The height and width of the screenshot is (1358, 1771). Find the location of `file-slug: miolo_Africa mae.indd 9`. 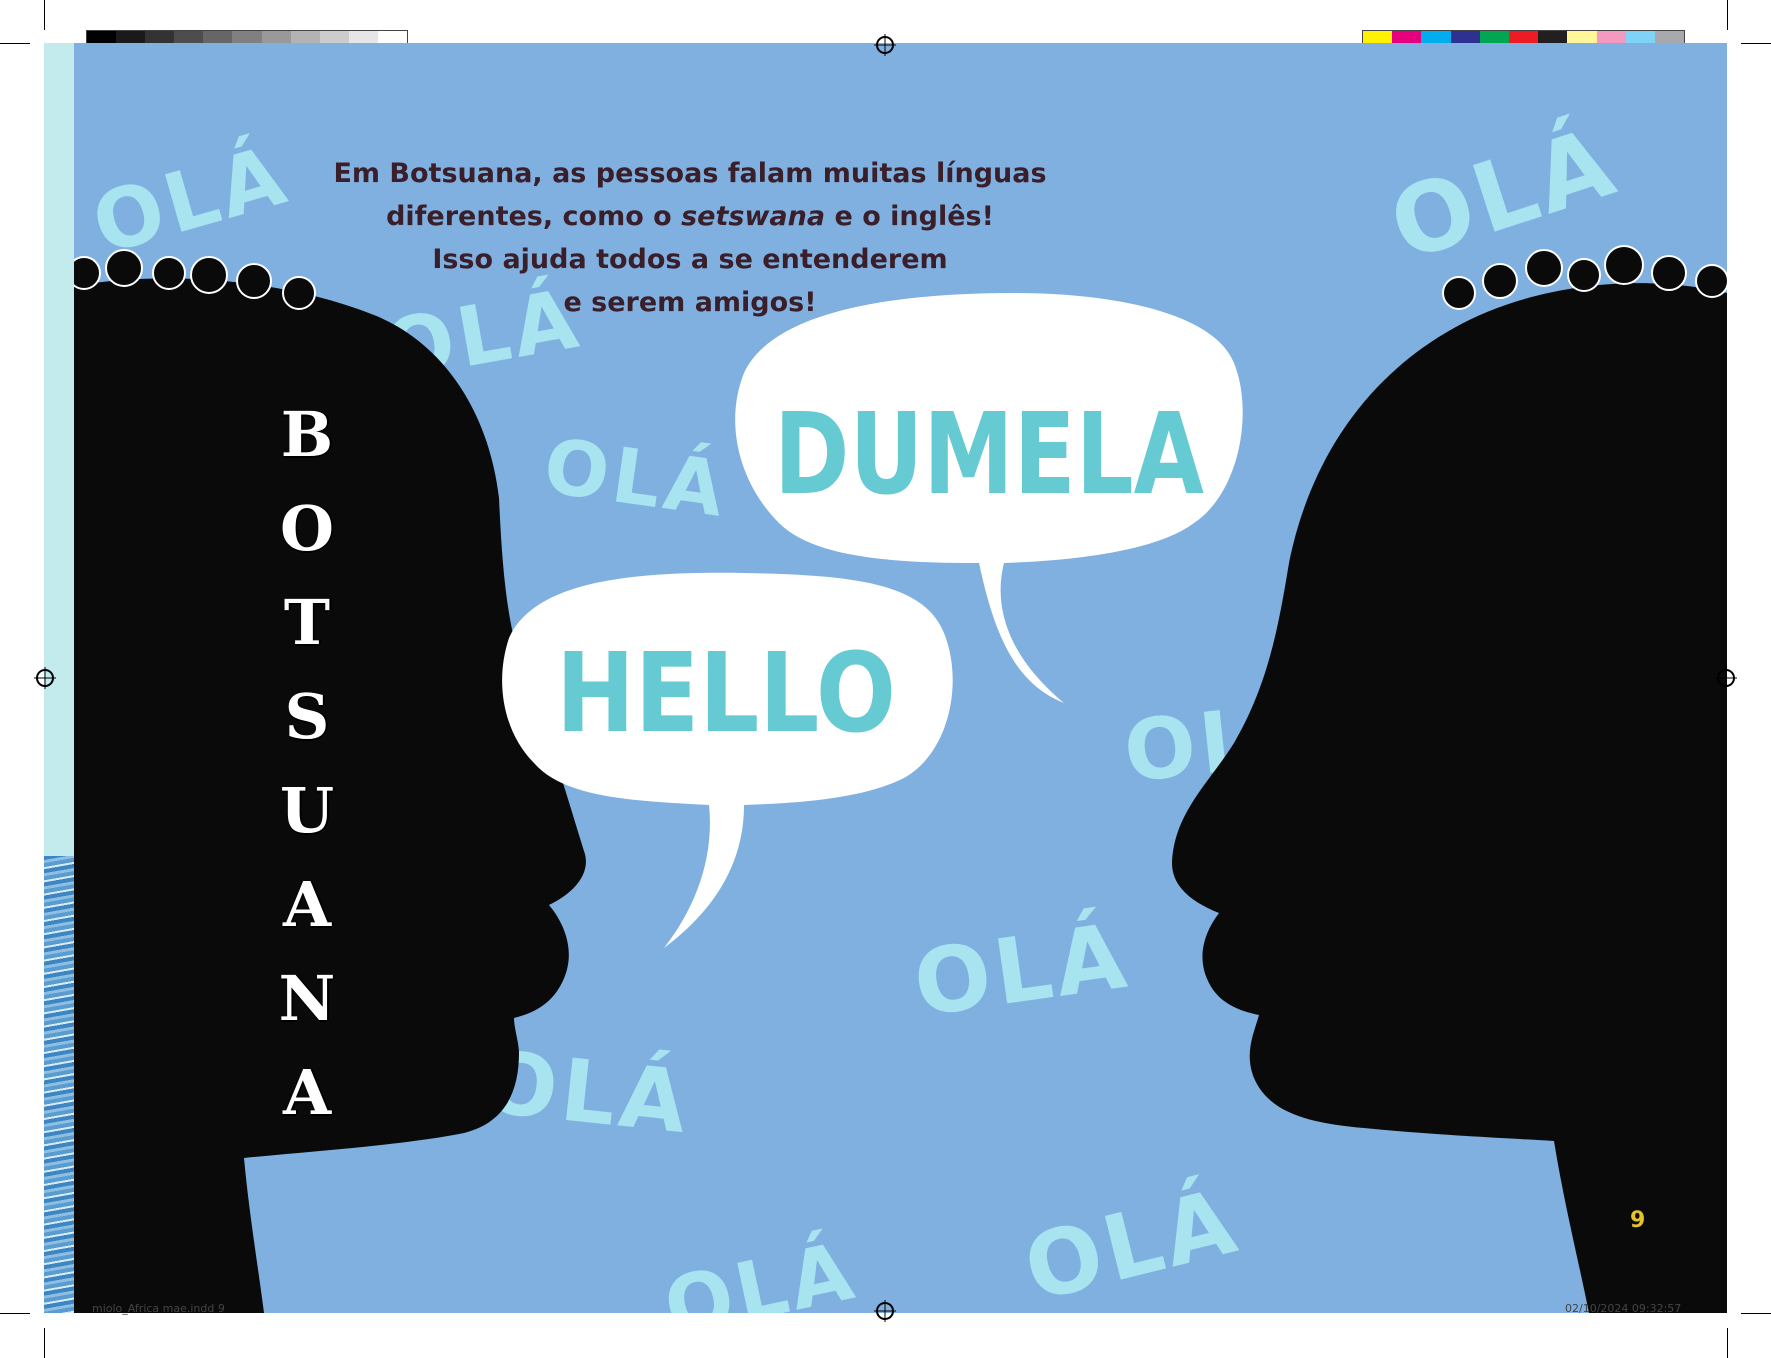

file-slug: miolo_Africa mae.indd 9 is located at coordinates (158, 1308).